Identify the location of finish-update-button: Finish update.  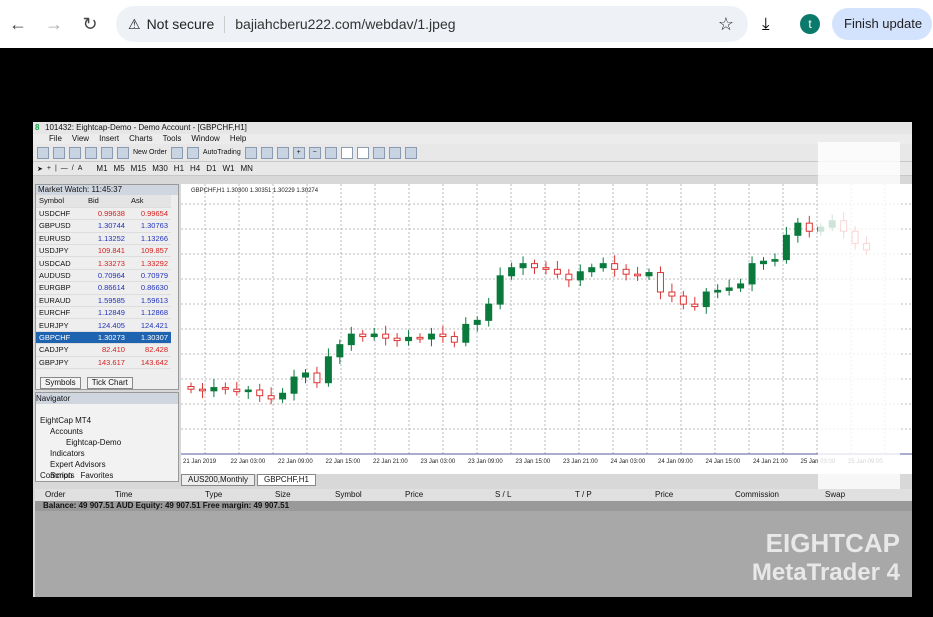
(882, 24).